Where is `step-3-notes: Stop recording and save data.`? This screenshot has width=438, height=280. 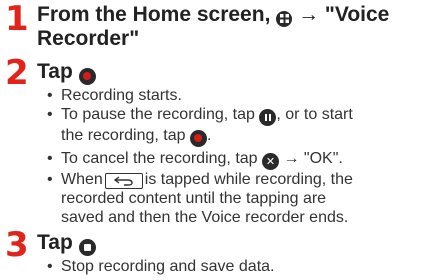 step-3-notes: Stop recording and save data. is located at coordinates (239, 266).